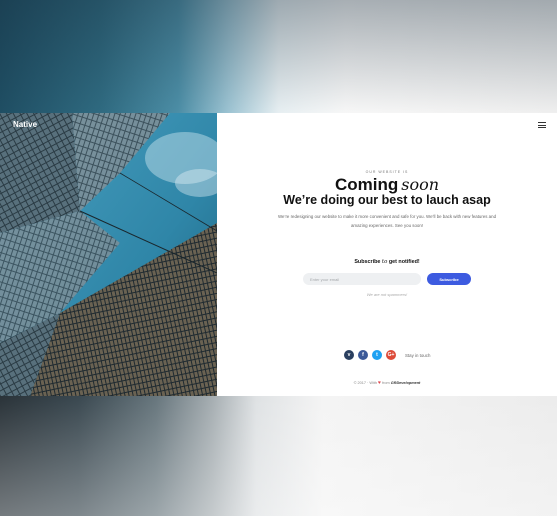  I want to click on author-link: GRDevelopment, so click(406, 383).